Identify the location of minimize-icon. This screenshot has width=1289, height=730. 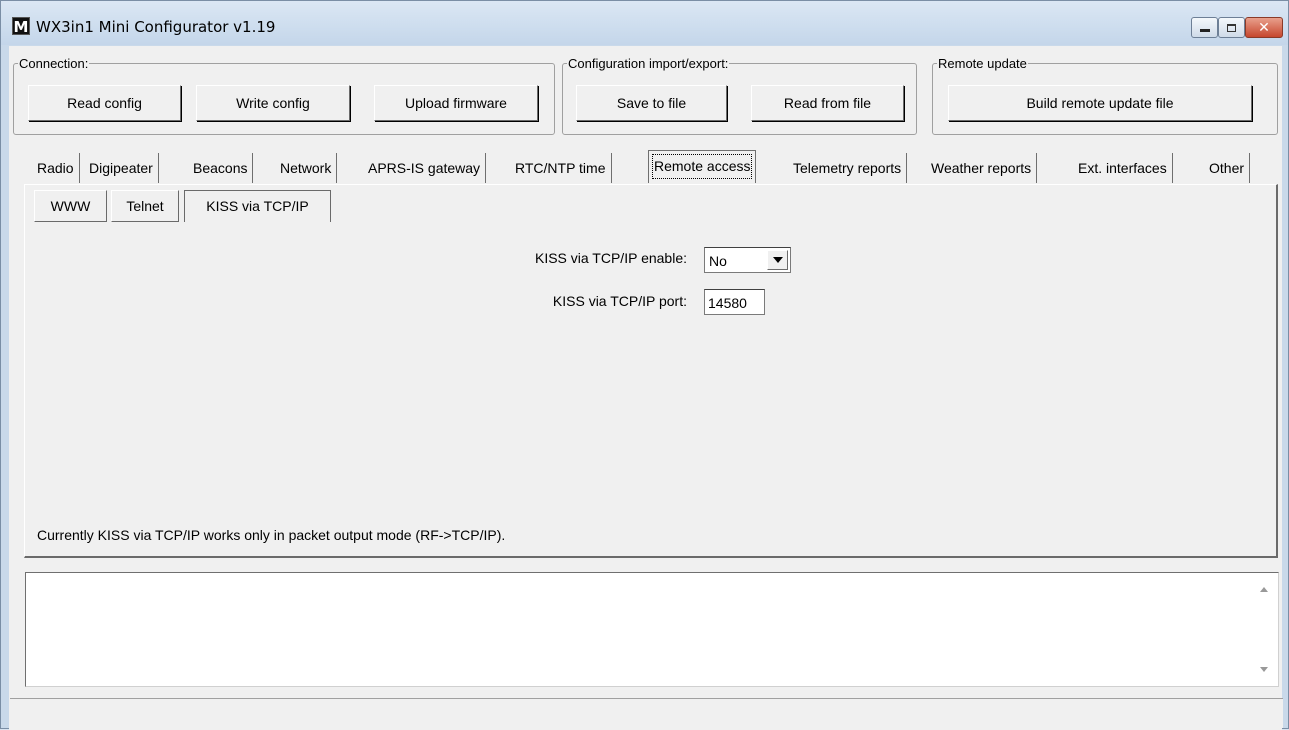
(1204, 30).